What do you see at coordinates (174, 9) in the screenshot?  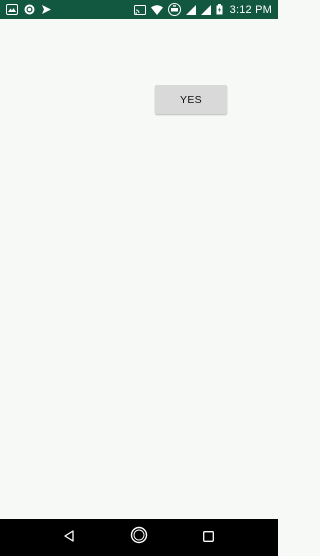 I see `volte-icon` at bounding box center [174, 9].